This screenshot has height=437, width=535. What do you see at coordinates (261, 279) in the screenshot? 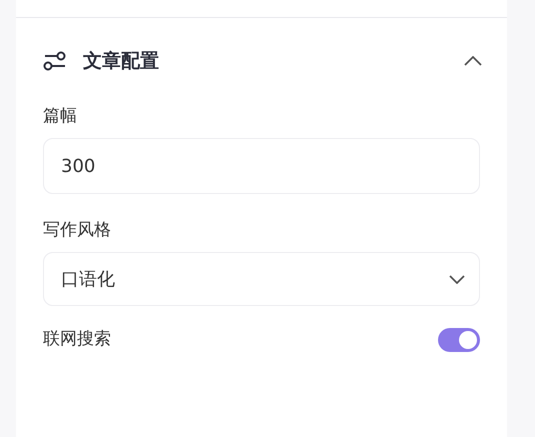
I see `style-dropdown: 口语化` at bounding box center [261, 279].